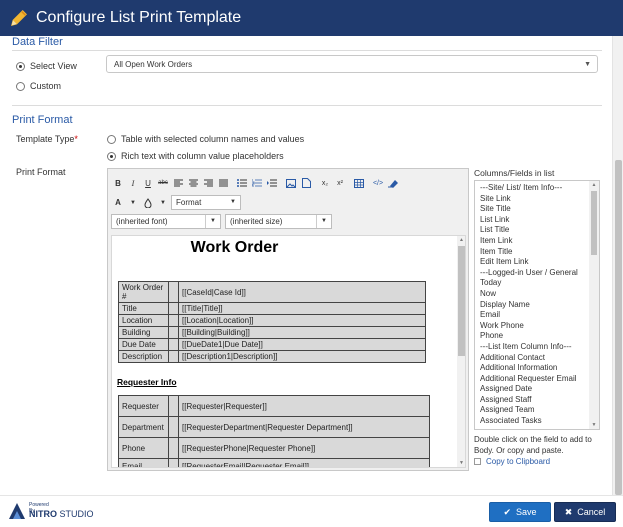 Image resolution: width=623 pixels, height=527 pixels. I want to click on brand-name: NITRO STUDIO, so click(61, 514).